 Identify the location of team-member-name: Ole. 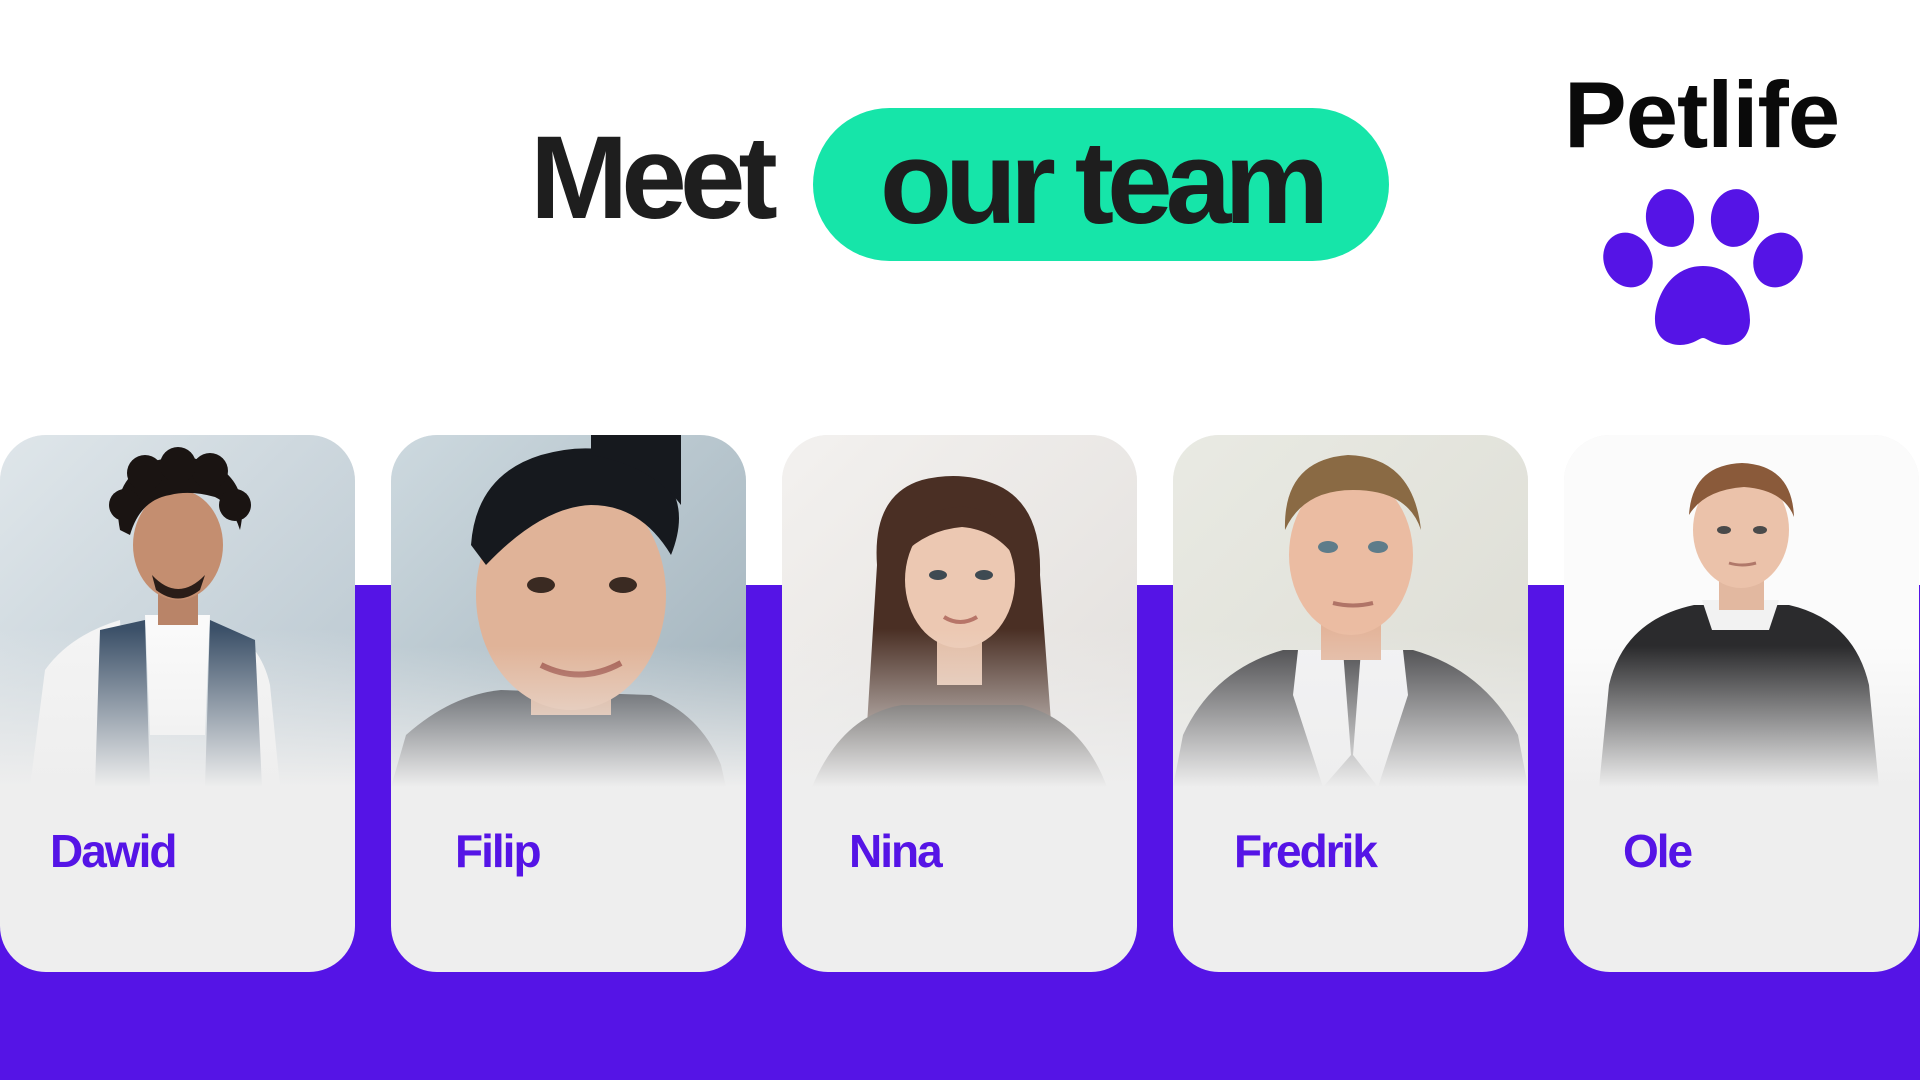
(1658, 851).